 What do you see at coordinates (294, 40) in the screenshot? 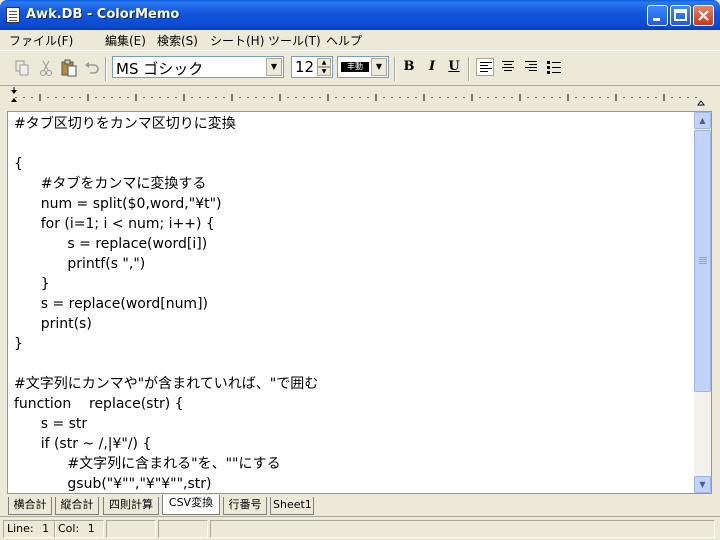
I see `menu-tools: ツール(T)` at bounding box center [294, 40].